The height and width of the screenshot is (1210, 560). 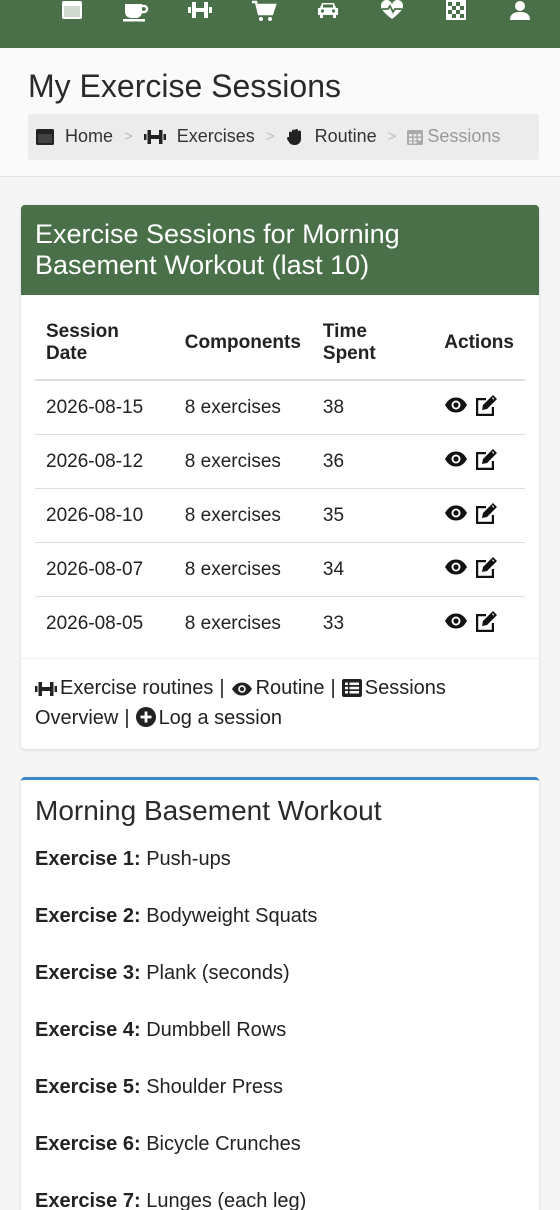 What do you see at coordinates (136, 12) in the screenshot?
I see `coffee-icon` at bounding box center [136, 12].